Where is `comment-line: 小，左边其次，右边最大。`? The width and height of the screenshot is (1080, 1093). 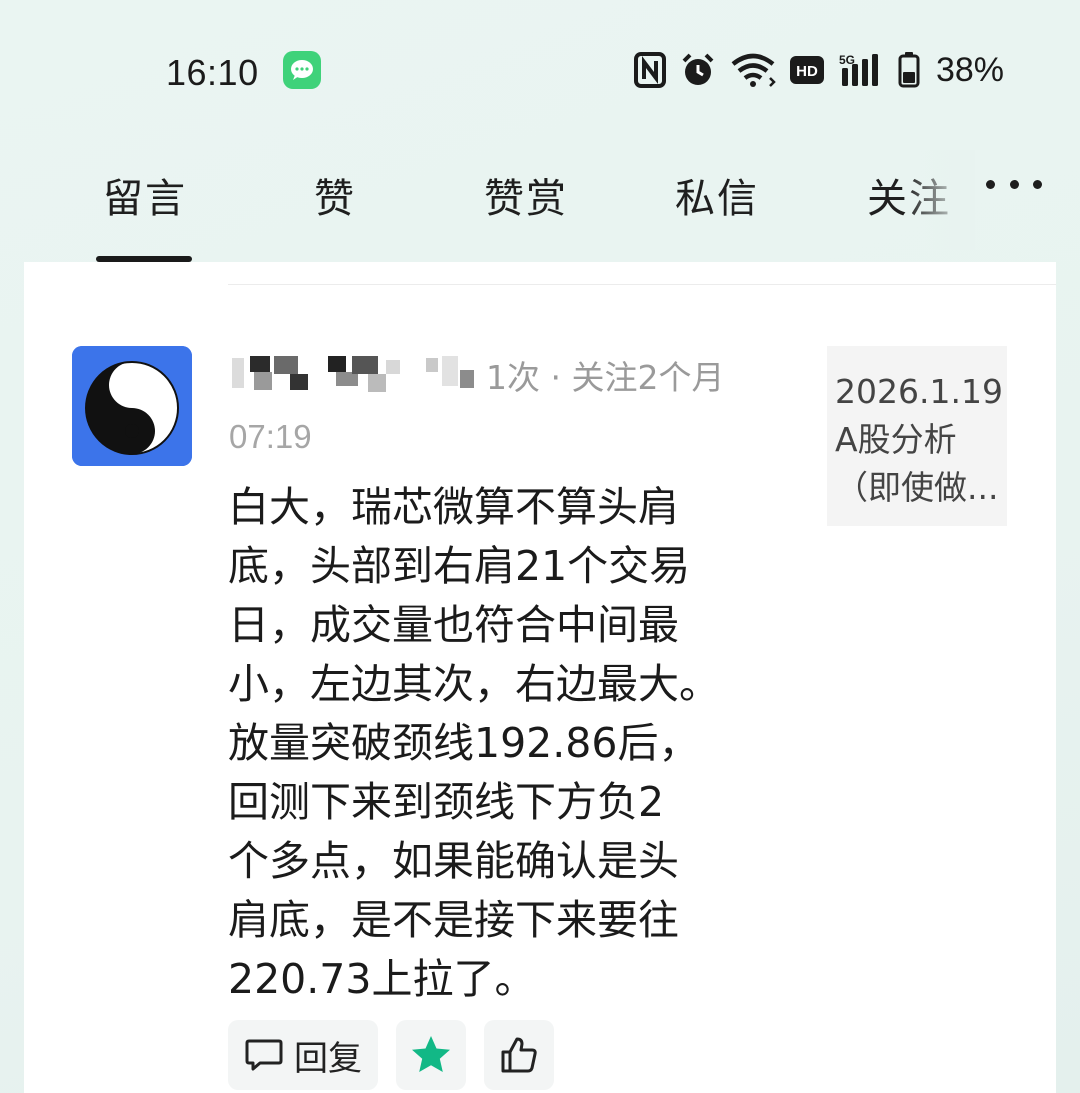 comment-line: 小，左边其次，右边最大。 is located at coordinates (474, 684).